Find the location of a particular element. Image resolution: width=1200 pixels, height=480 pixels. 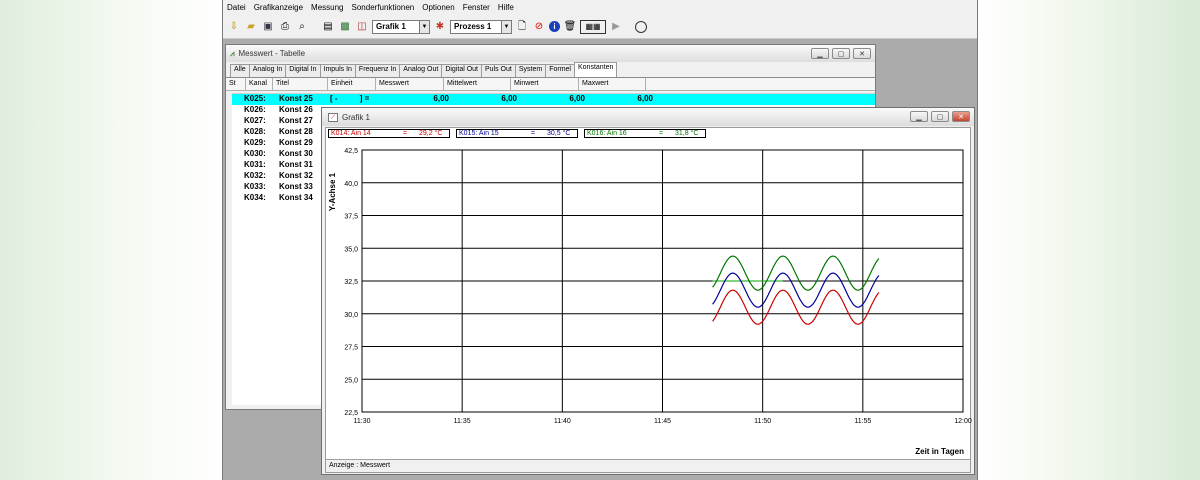

cell-einheit: [ - ] = is located at coordinates (350, 98).